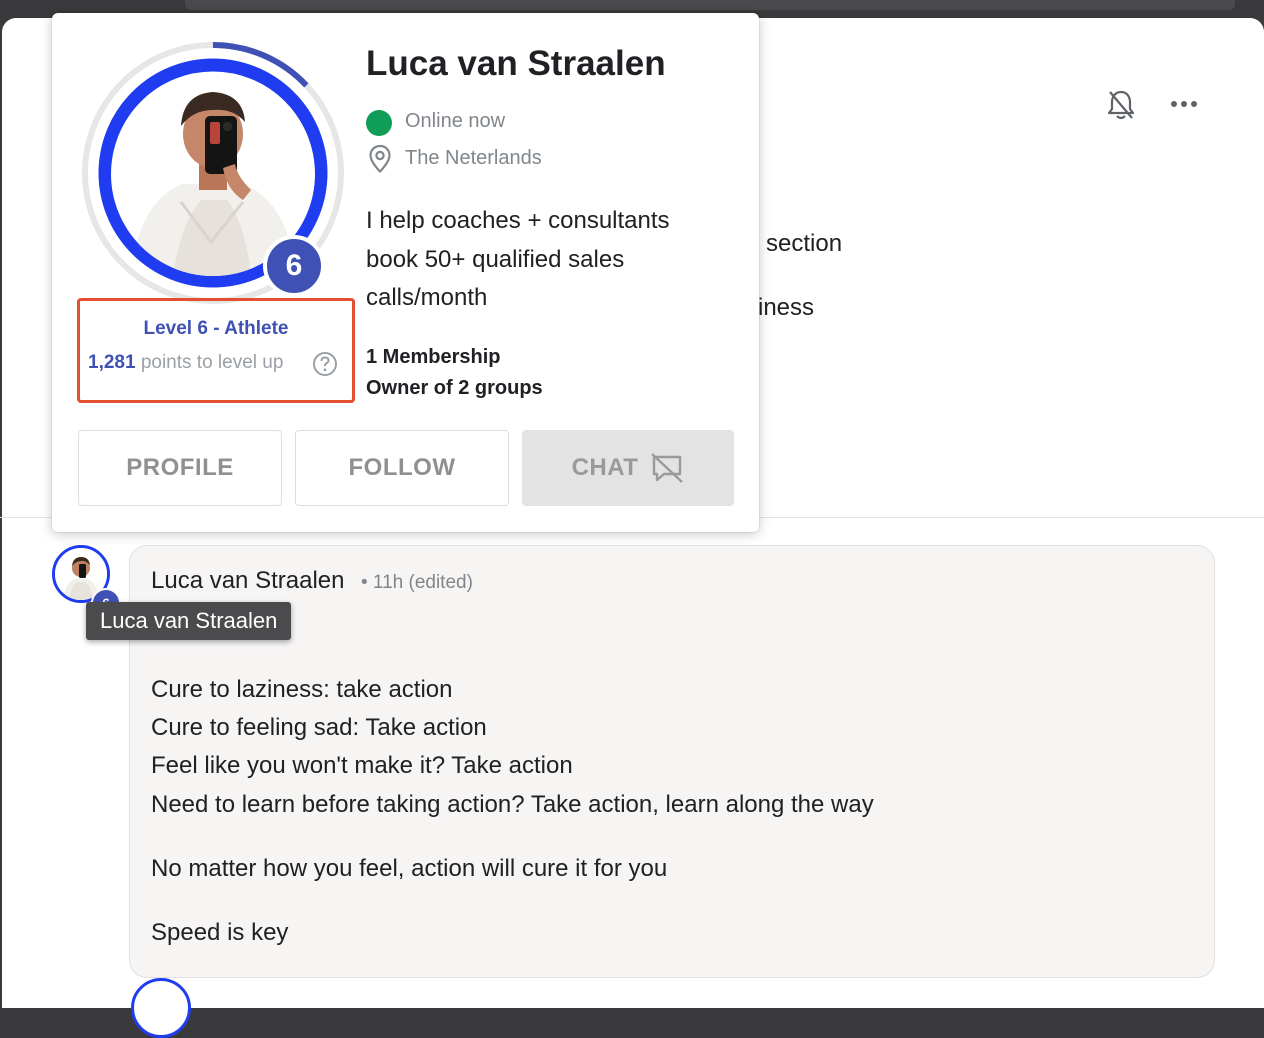 The image size is (1264, 1038). I want to click on points-suffix: points to level up, so click(212, 362).